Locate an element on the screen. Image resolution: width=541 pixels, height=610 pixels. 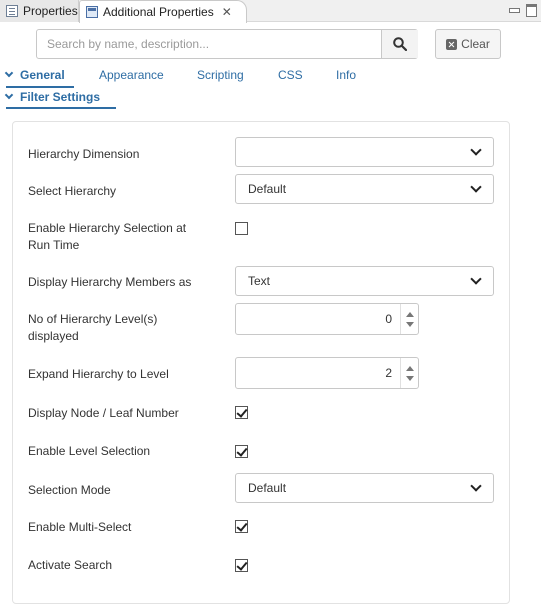
expand-to-level-label: Expand Hierarchy to Level is located at coordinates (98, 374).